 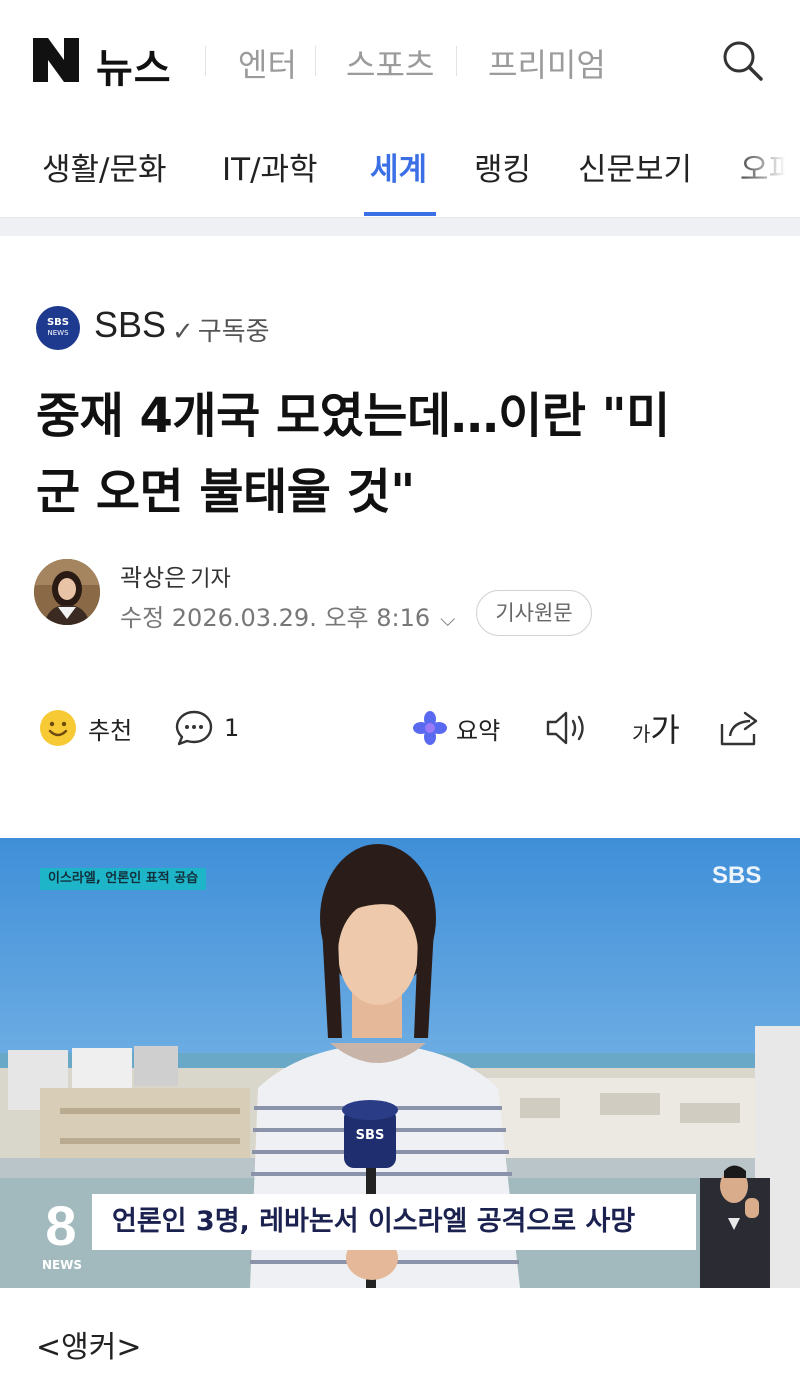 I want to click on tab-world: 세계, so click(x=398, y=166).